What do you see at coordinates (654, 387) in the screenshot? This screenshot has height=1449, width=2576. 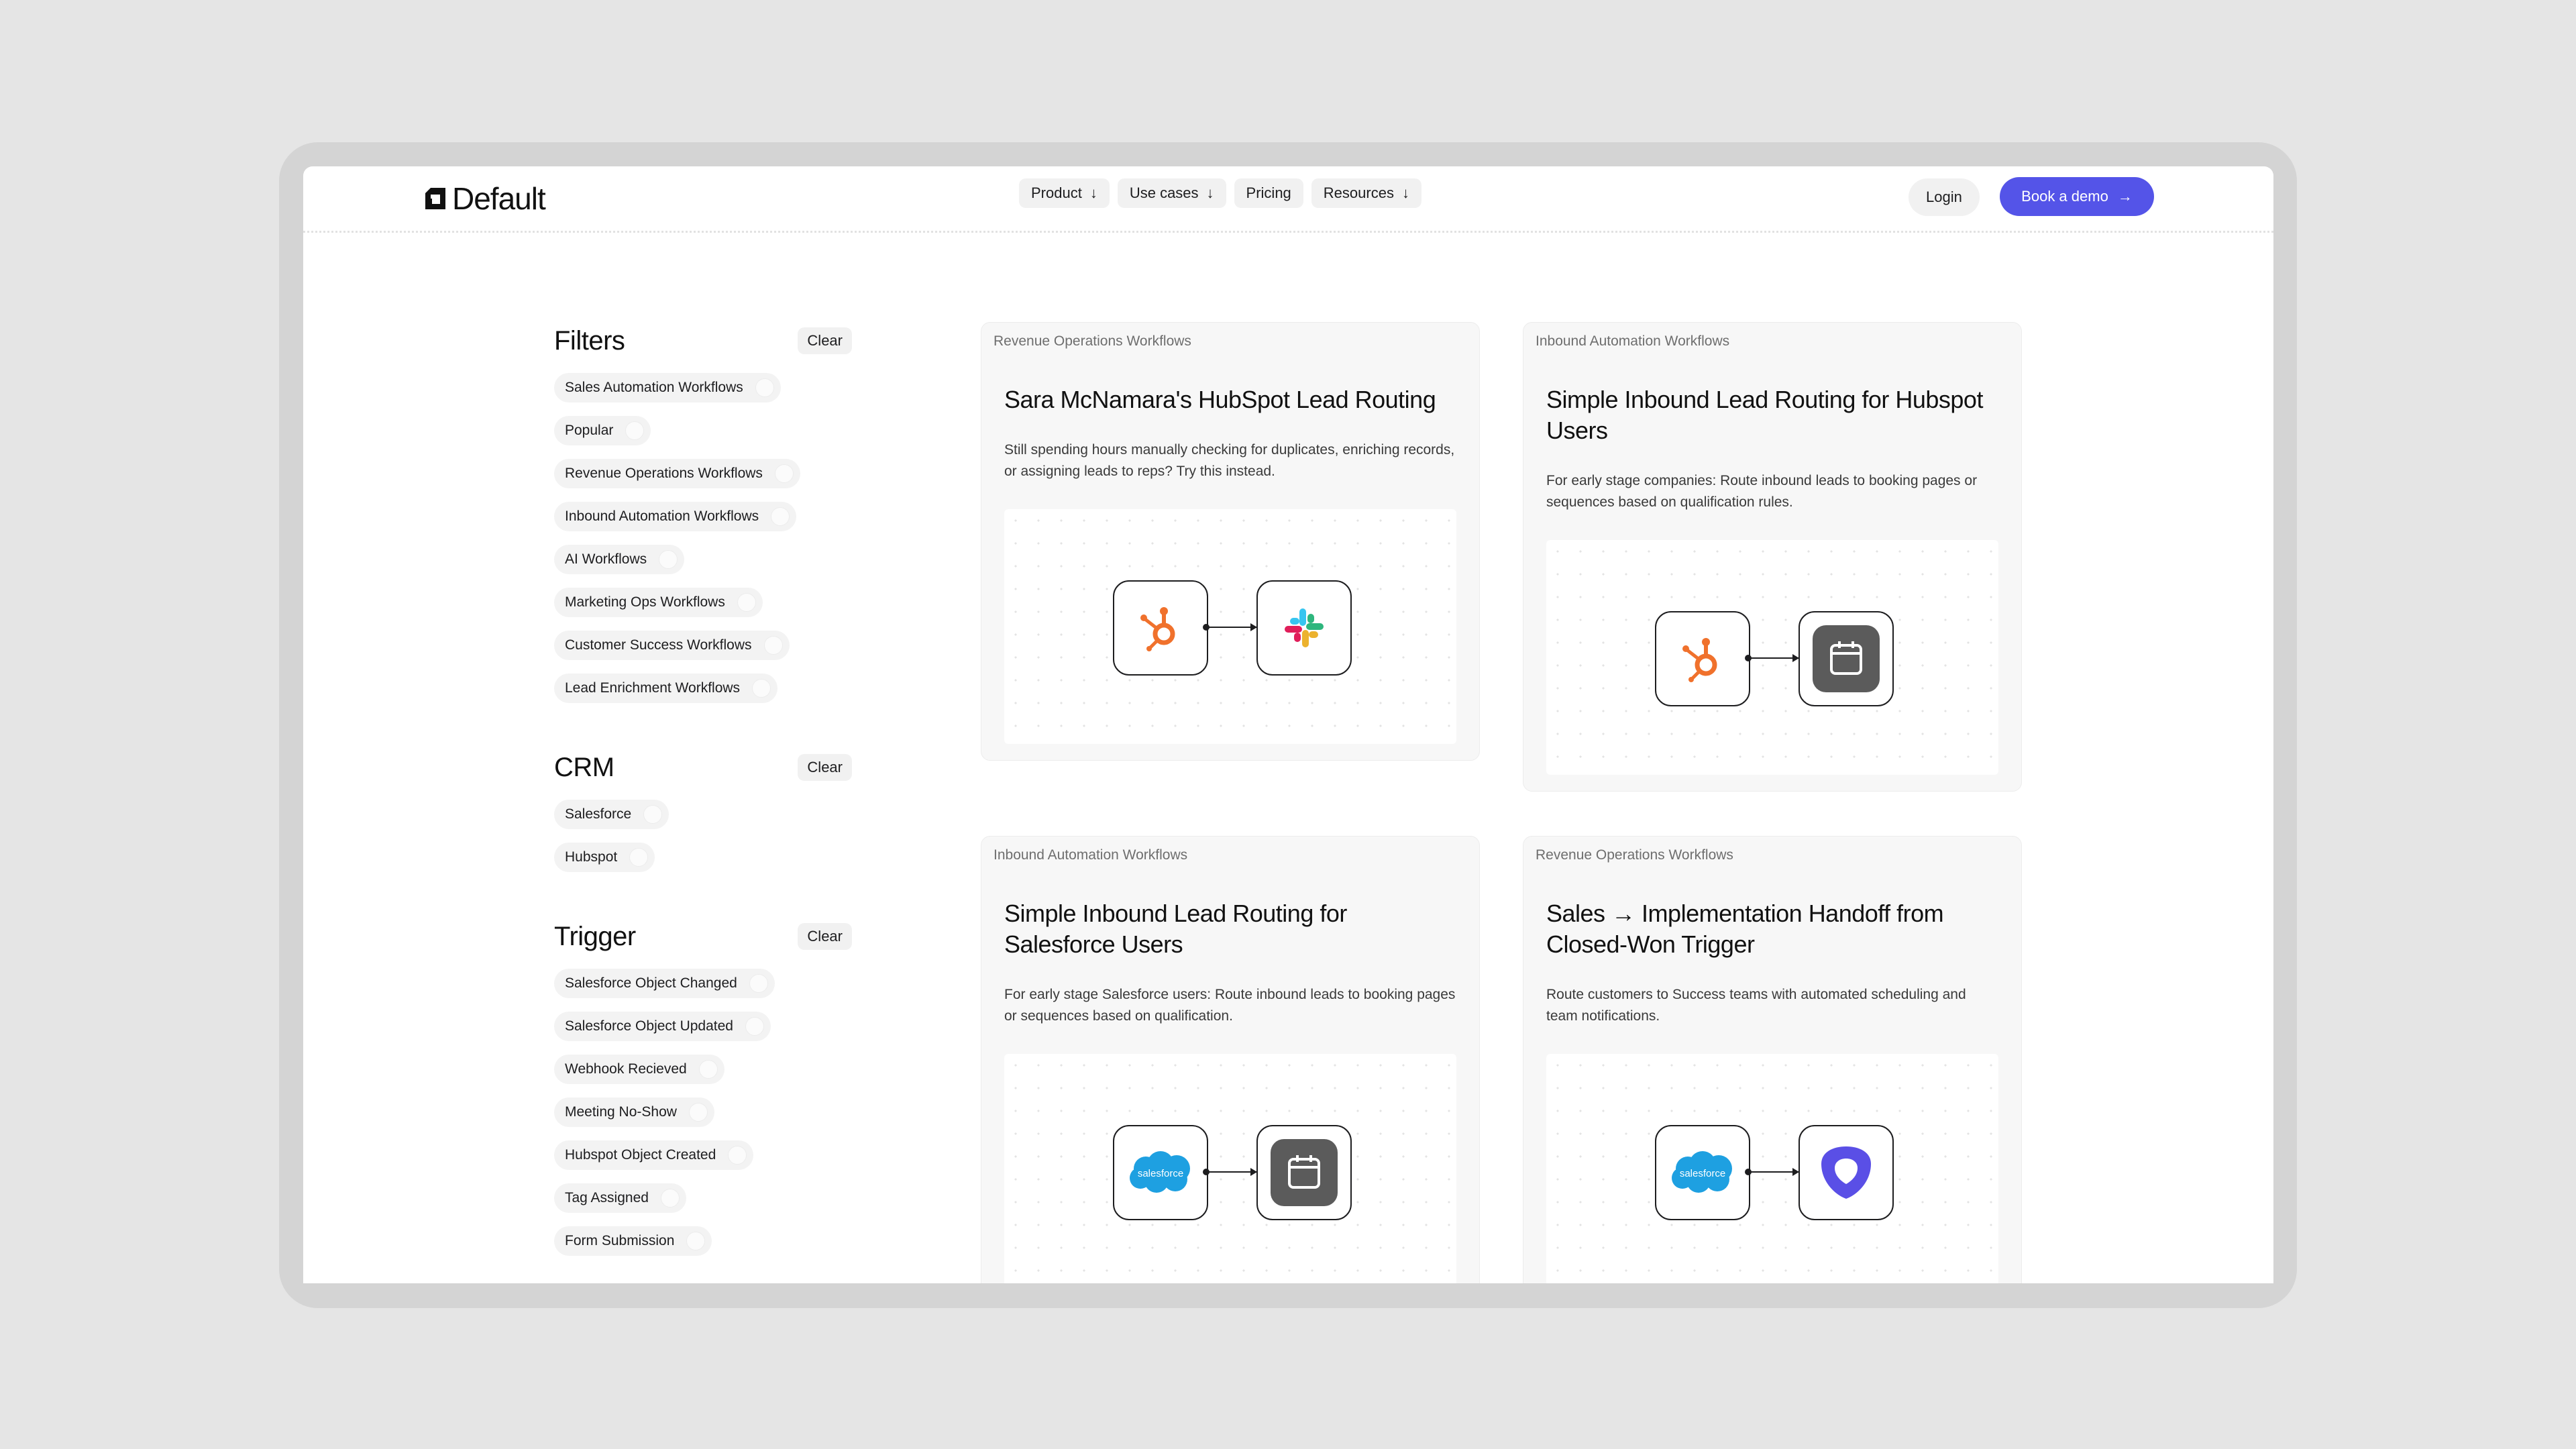 I see `chip-label: Sales Automation Workflows` at bounding box center [654, 387].